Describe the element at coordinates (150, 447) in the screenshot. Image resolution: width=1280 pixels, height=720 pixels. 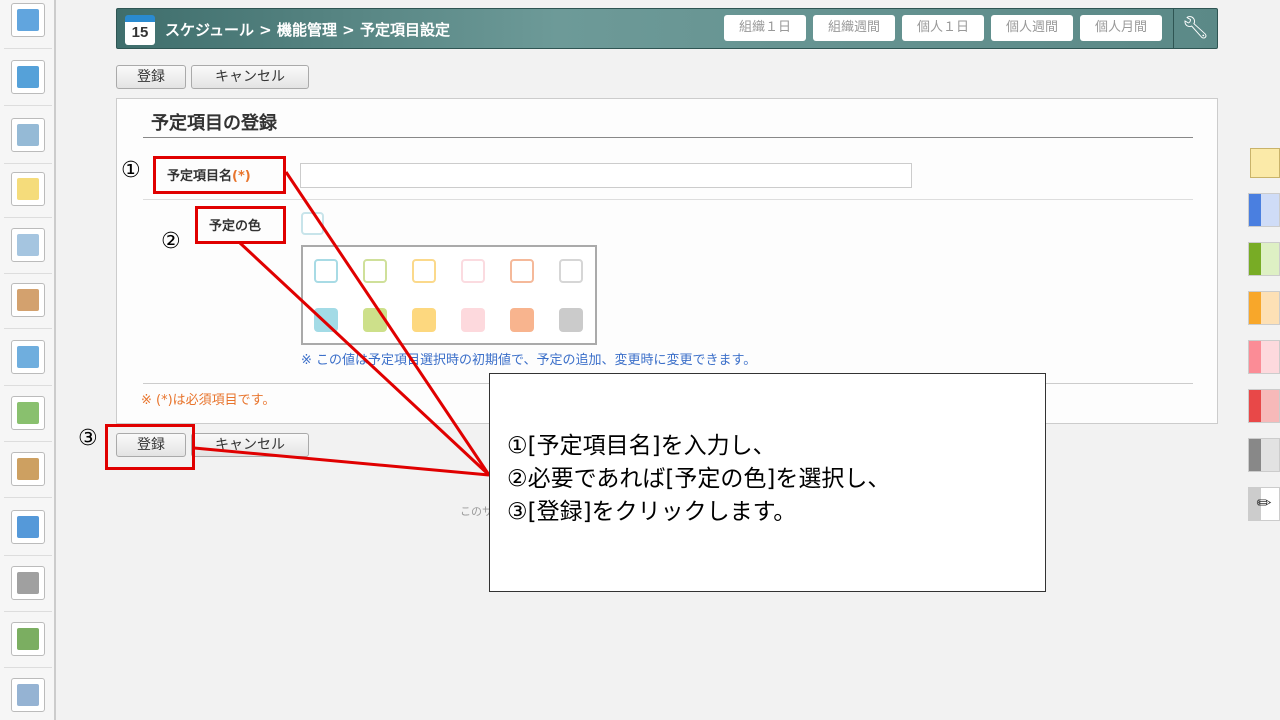
I see `highlight-register-button` at that location.